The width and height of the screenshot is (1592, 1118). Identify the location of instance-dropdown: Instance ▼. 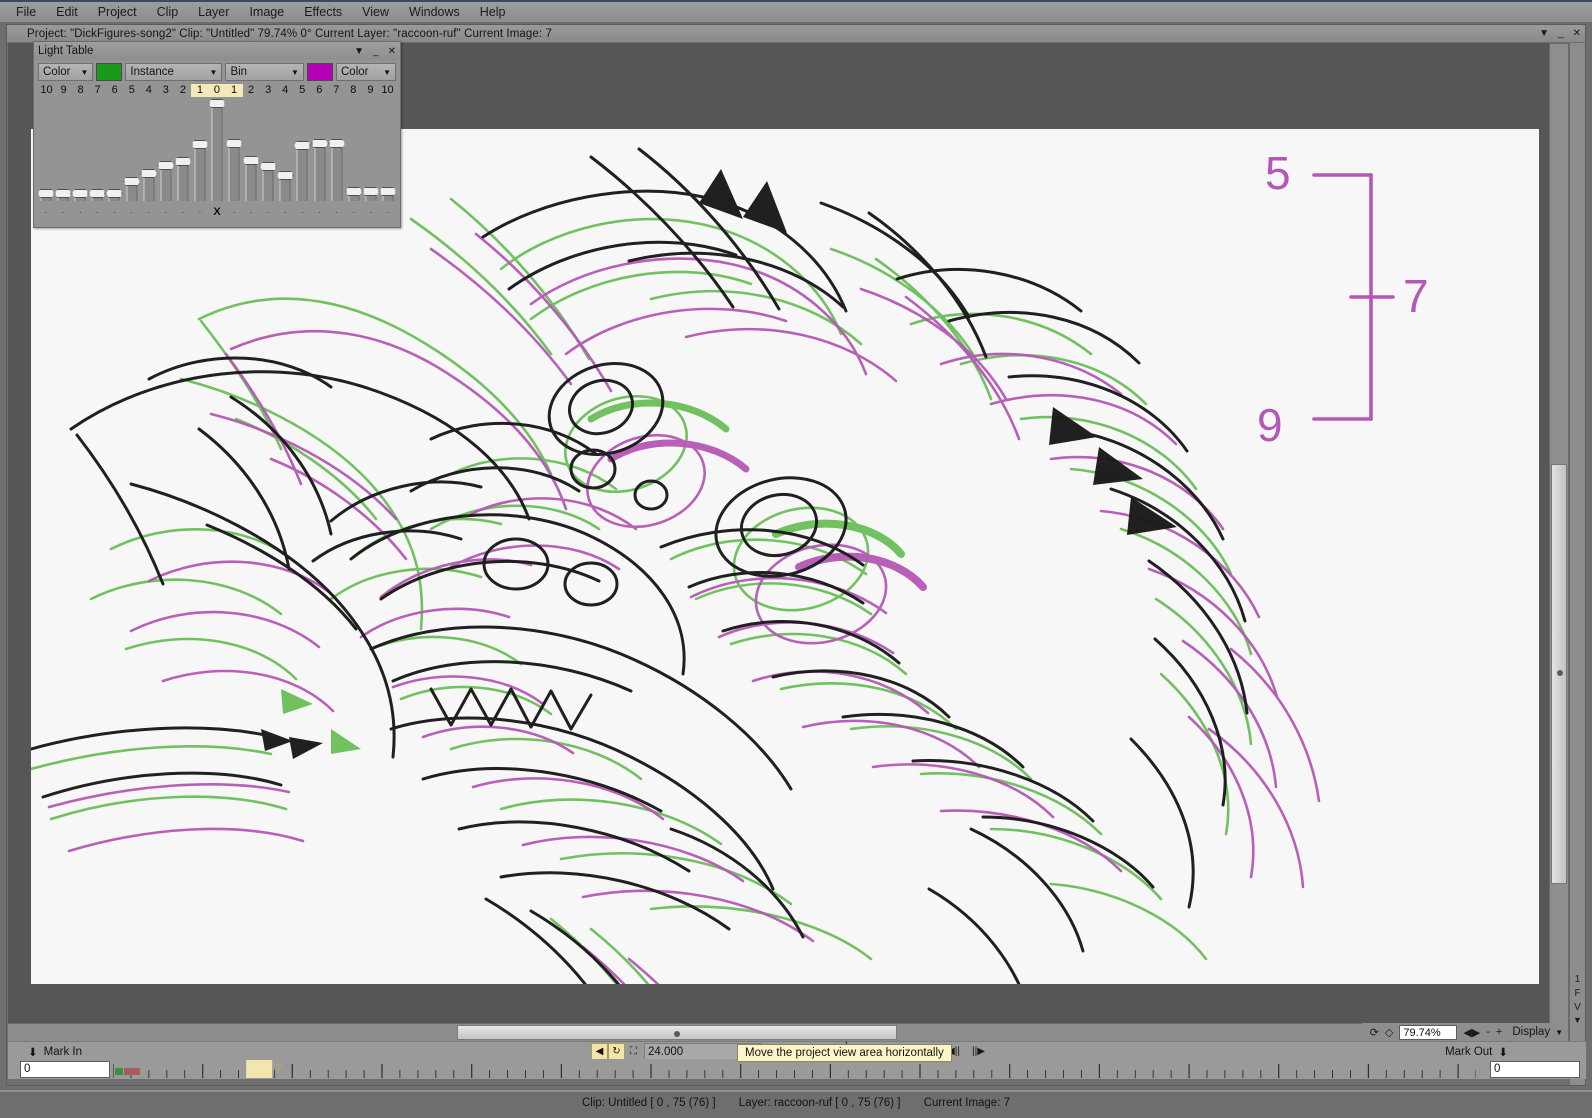
(174, 72).